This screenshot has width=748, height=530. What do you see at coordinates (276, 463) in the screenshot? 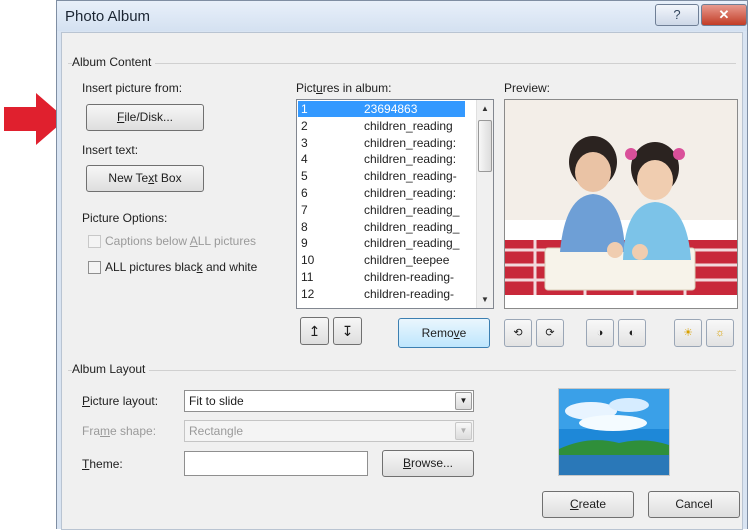
I see `theme-input` at bounding box center [276, 463].